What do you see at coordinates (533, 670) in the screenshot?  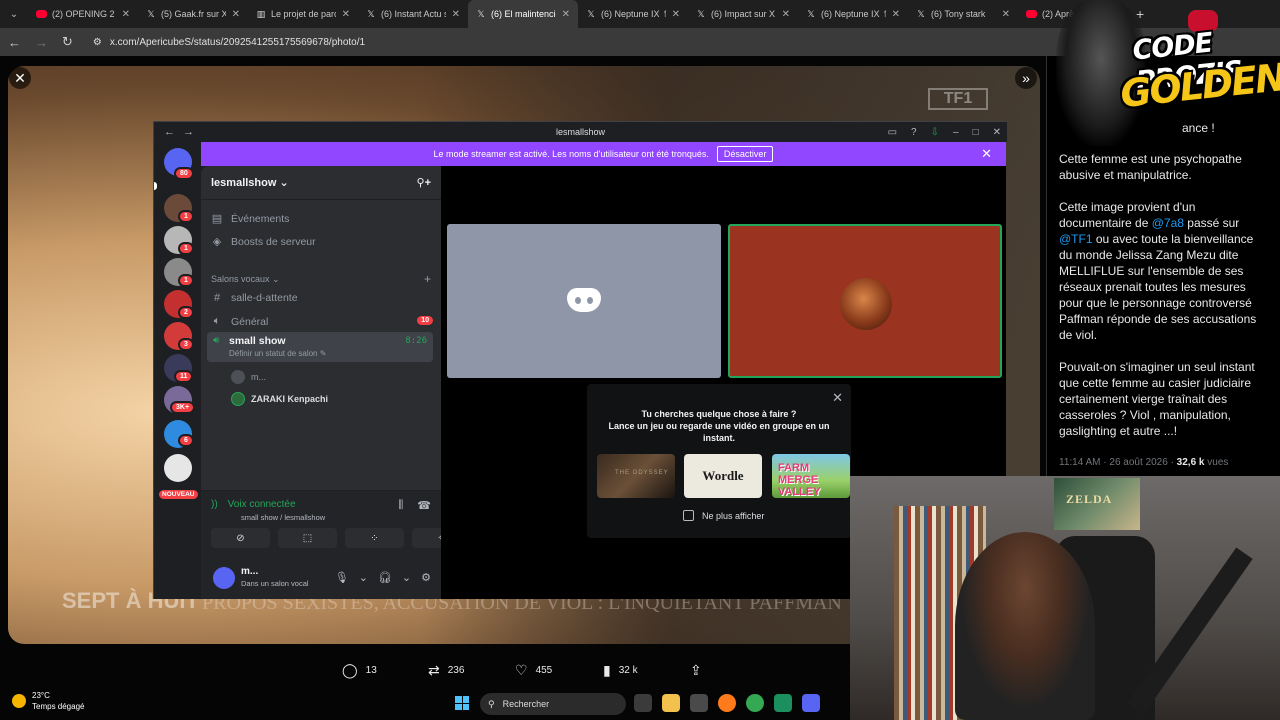 I see `like-button: ♡ 455` at bounding box center [533, 670].